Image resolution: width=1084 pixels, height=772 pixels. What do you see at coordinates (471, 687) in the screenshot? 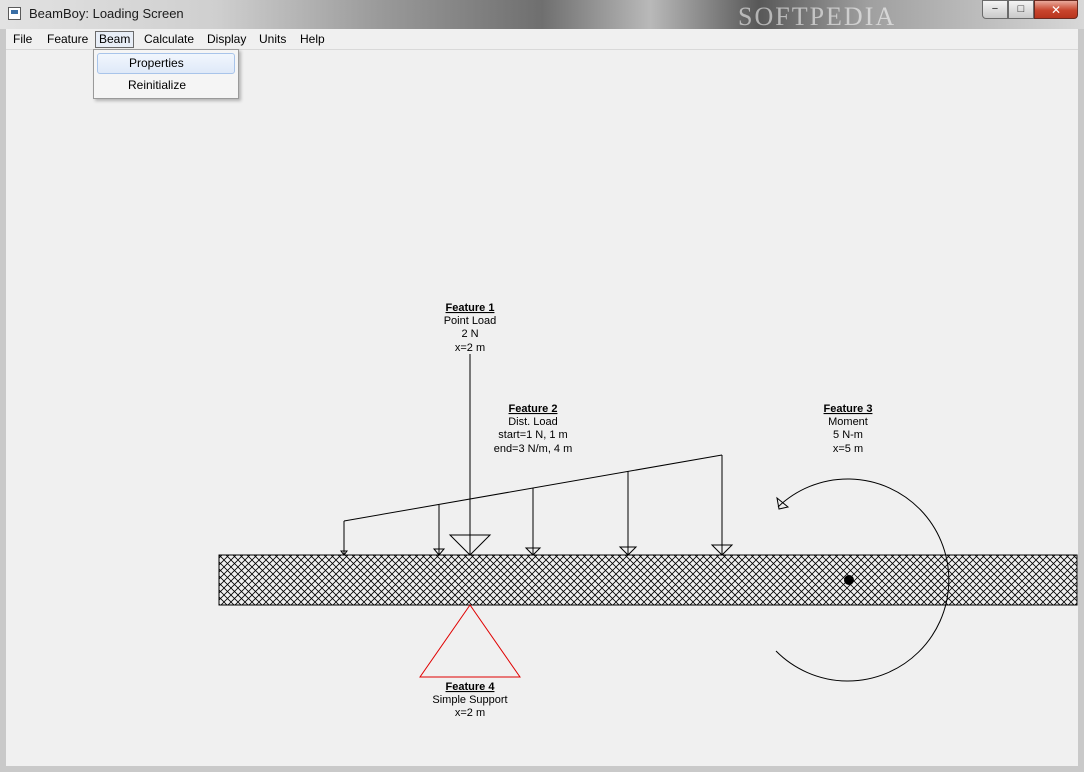
I see `feature-4-heading: Feature 4` at bounding box center [471, 687].